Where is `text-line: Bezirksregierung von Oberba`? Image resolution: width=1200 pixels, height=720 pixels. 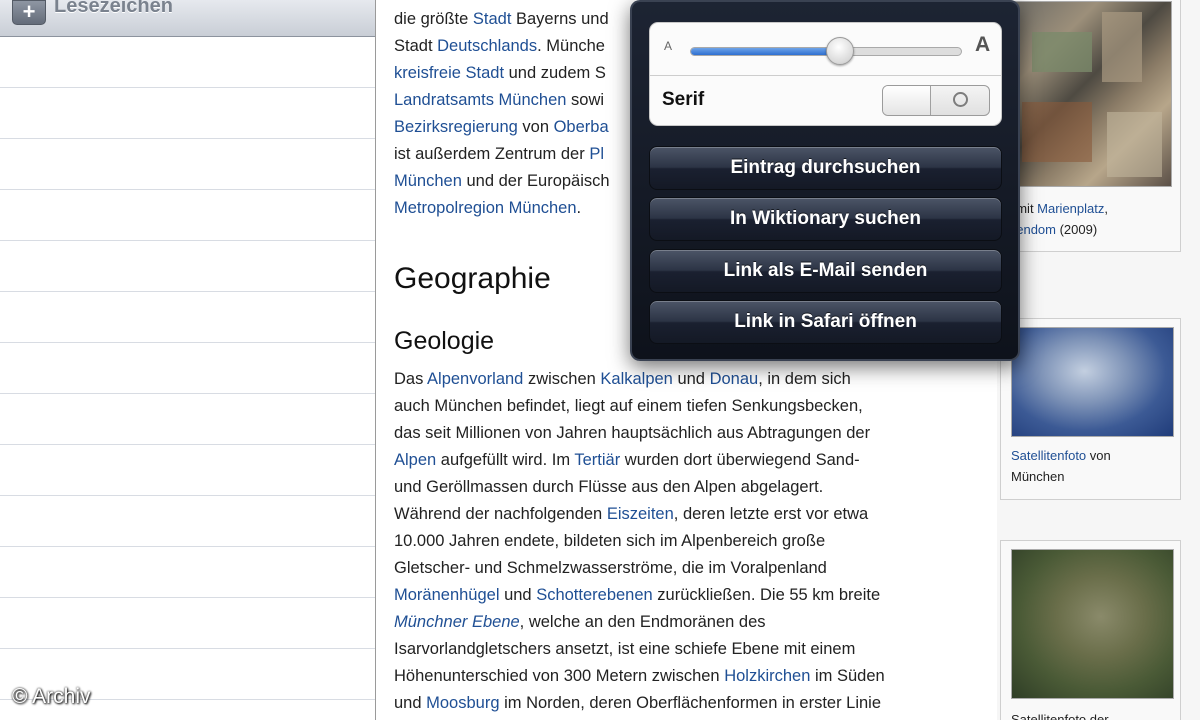
text-line: Bezirksregierung von Oberba is located at coordinates (501, 127).